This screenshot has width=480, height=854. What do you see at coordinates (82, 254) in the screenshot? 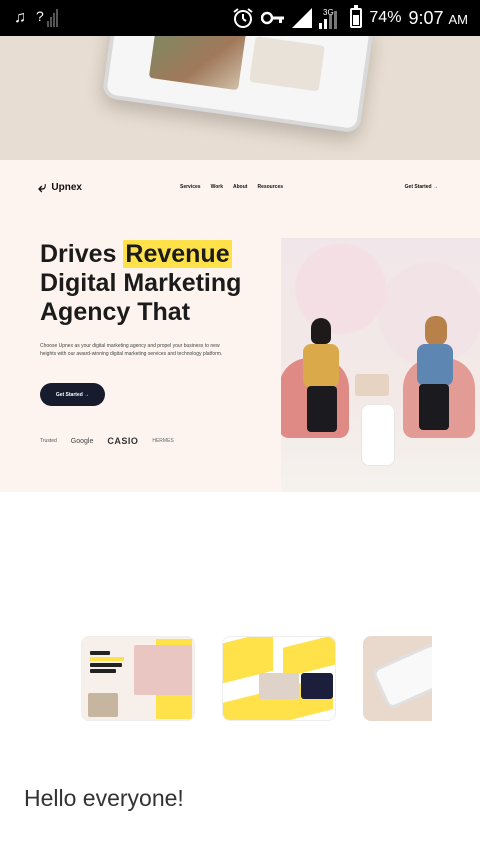
I see `headline-line1-pre: Drives` at bounding box center [82, 254].